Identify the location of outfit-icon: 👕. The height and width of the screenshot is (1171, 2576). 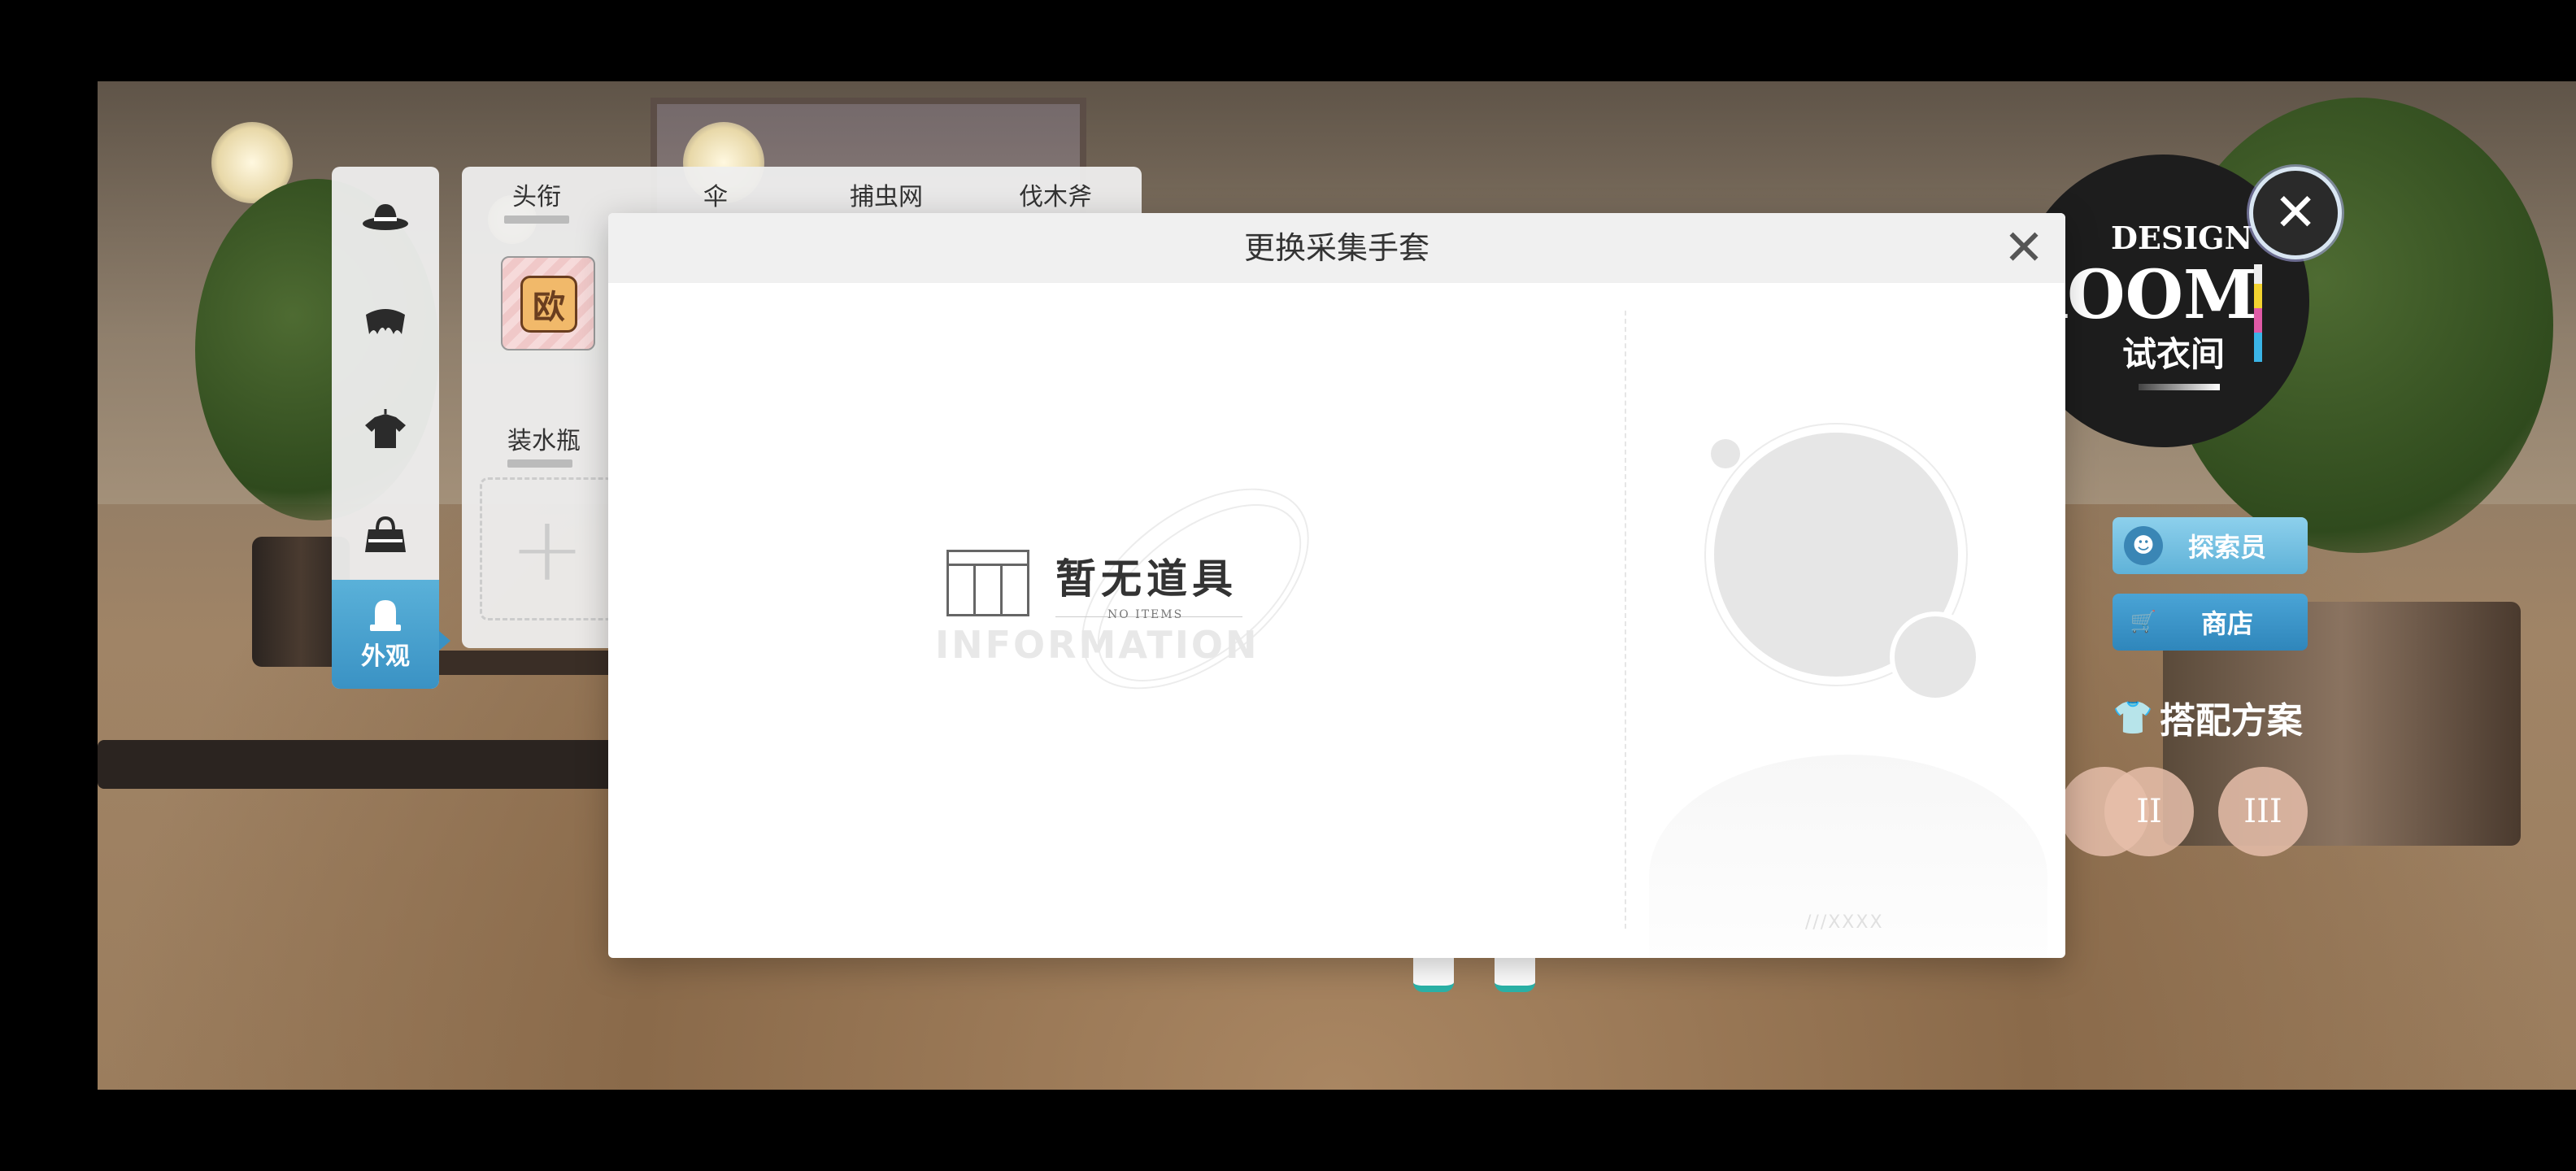
(2133, 718).